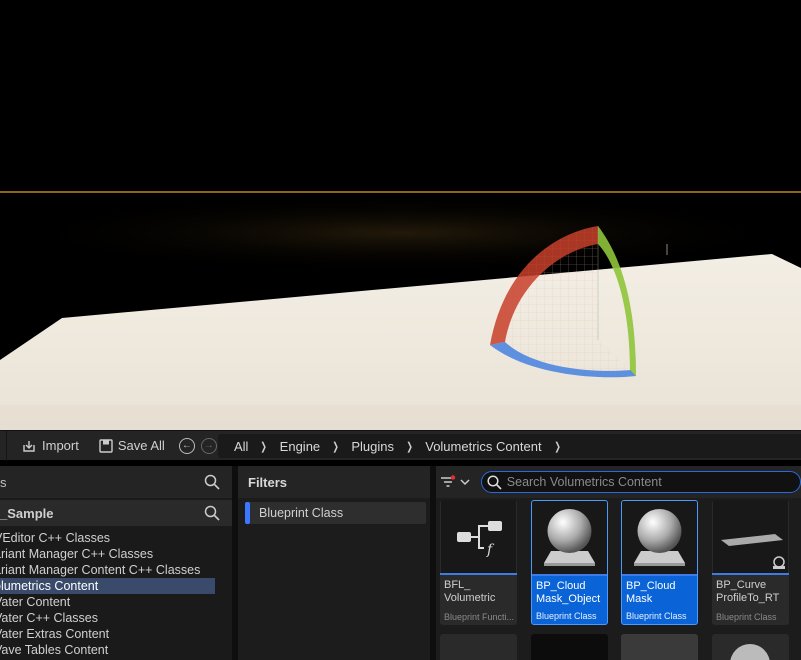  I want to click on filters-panel: Filters Blueprint Class, so click(334, 563).